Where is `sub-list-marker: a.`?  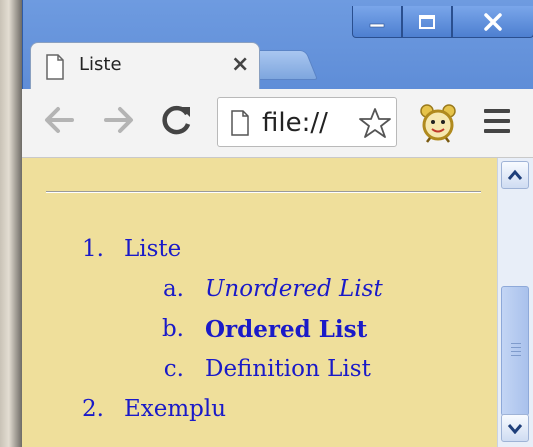
sub-list-marker: a. is located at coordinates (173, 289).